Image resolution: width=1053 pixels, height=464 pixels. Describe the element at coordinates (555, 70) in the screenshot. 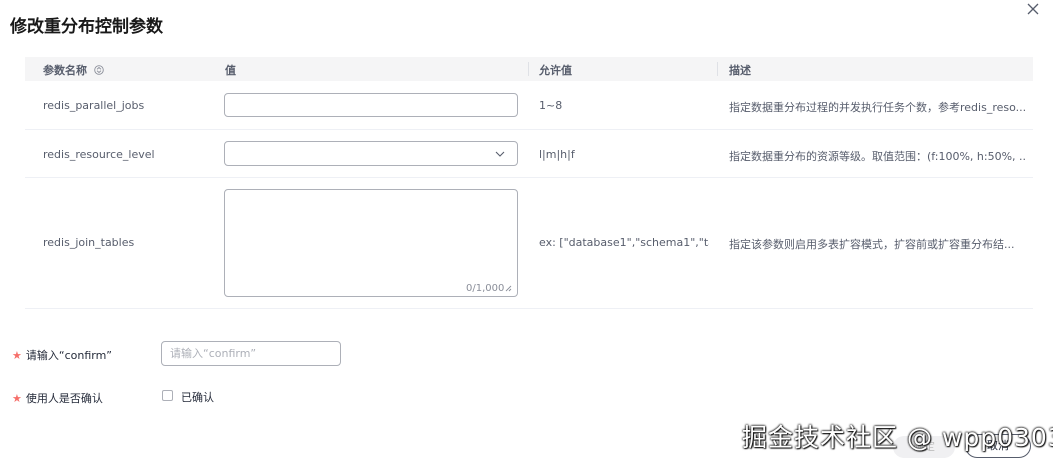

I see `header-allowed: 允许值` at that location.